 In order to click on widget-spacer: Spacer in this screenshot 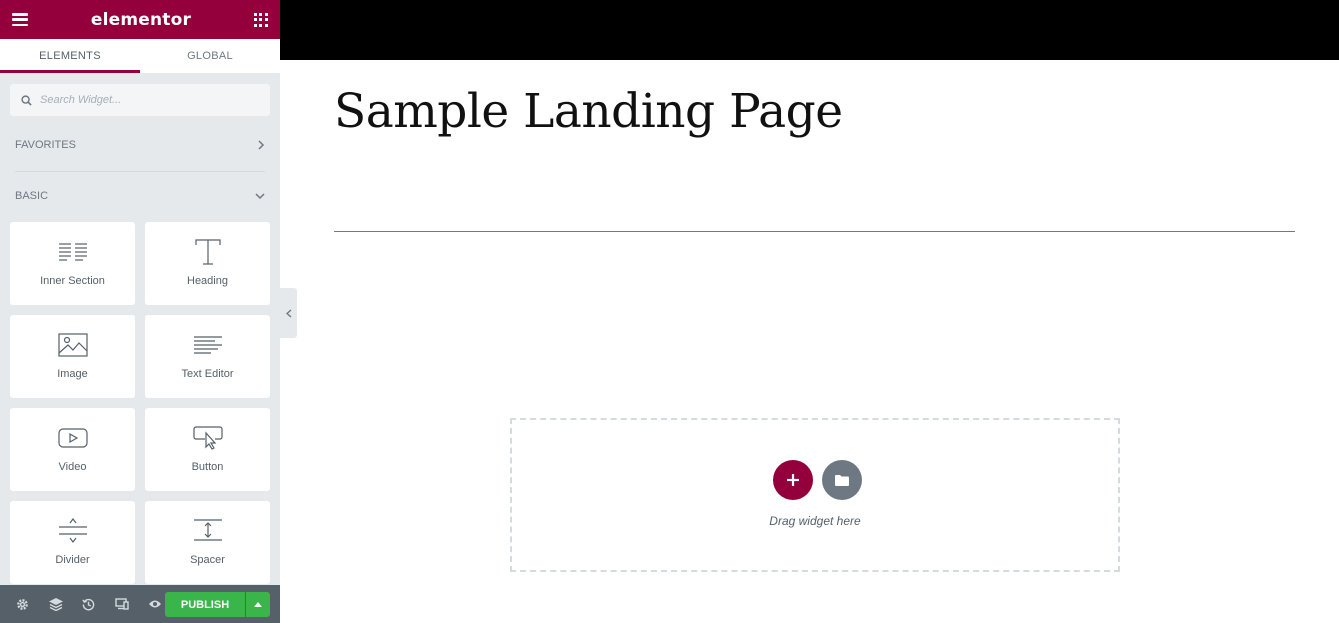, I will do `click(207, 542)`.